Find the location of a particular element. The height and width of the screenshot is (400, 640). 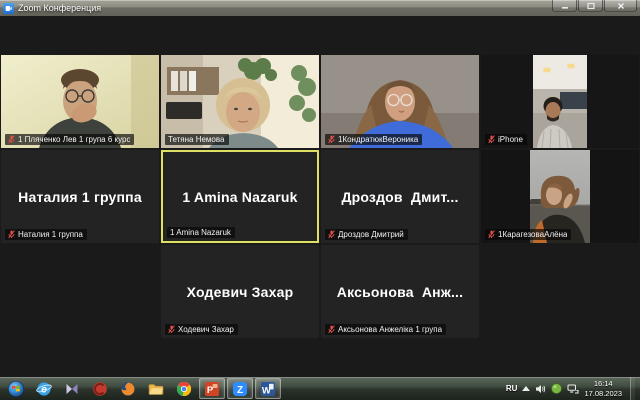

participant-tile-khodevich: Ходевич Захар Ходевич Захар is located at coordinates (240, 291).